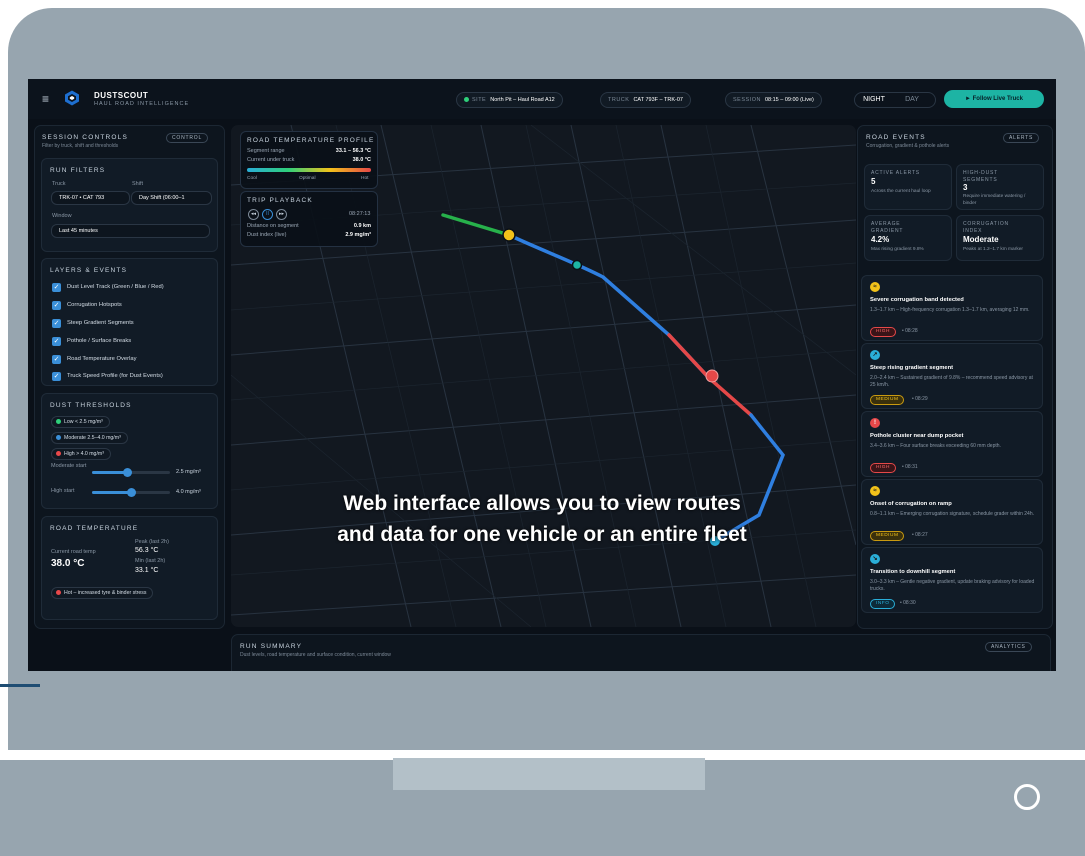  Describe the element at coordinates (912, 368) in the screenshot. I see `event-title: Steep rising gradient segment` at that location.